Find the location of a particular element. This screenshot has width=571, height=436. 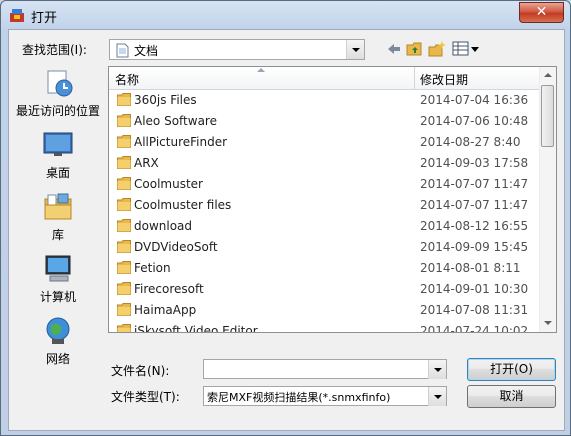

list-item: Coolmuster files 2014-07-07 11:47 is located at coordinates (325, 205).